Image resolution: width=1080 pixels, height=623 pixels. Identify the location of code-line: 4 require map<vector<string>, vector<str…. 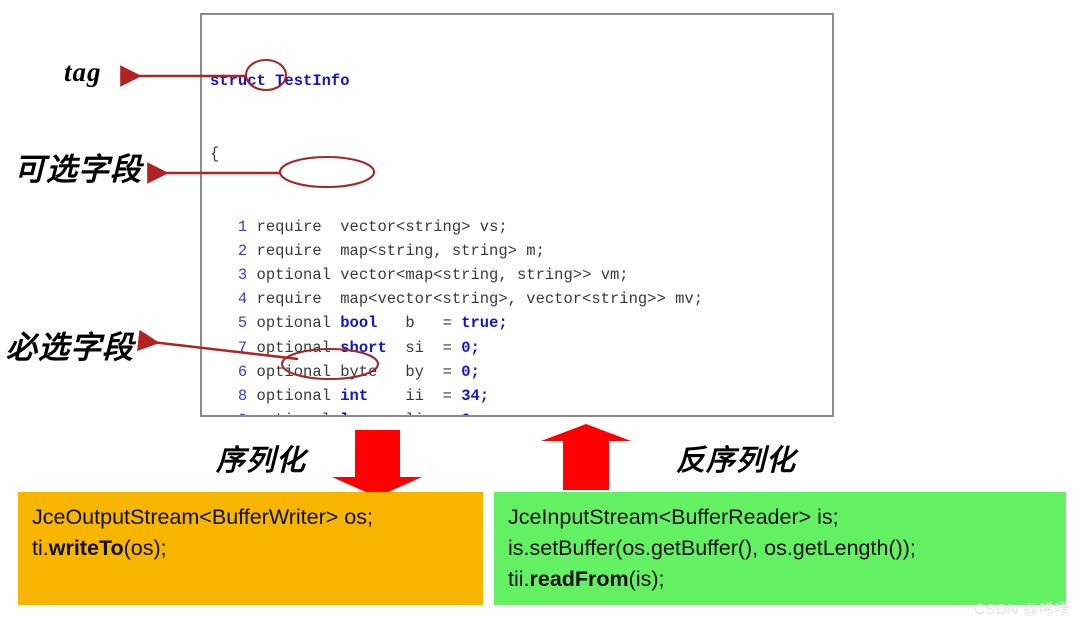
(456, 299).